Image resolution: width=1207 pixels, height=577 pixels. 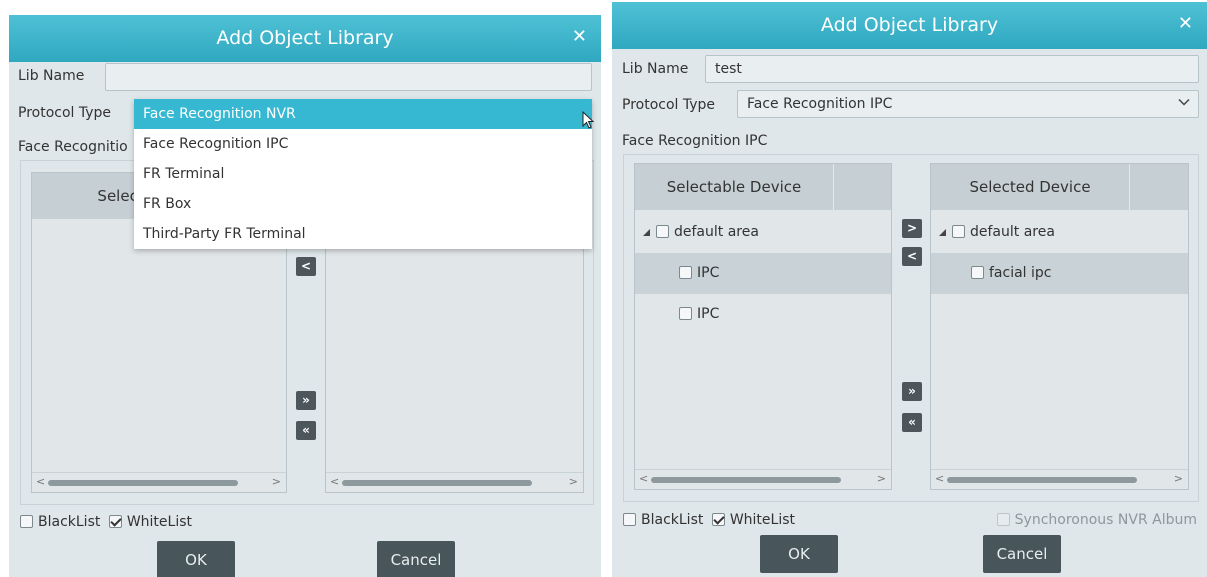 I want to click on selectable-device-header: Selectable Device, so click(x=763, y=187).